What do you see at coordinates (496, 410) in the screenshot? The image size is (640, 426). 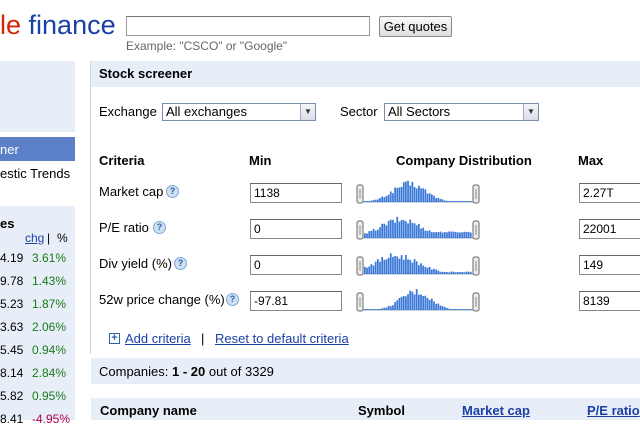 I see `market-cap-column-header: Market cap` at bounding box center [496, 410].